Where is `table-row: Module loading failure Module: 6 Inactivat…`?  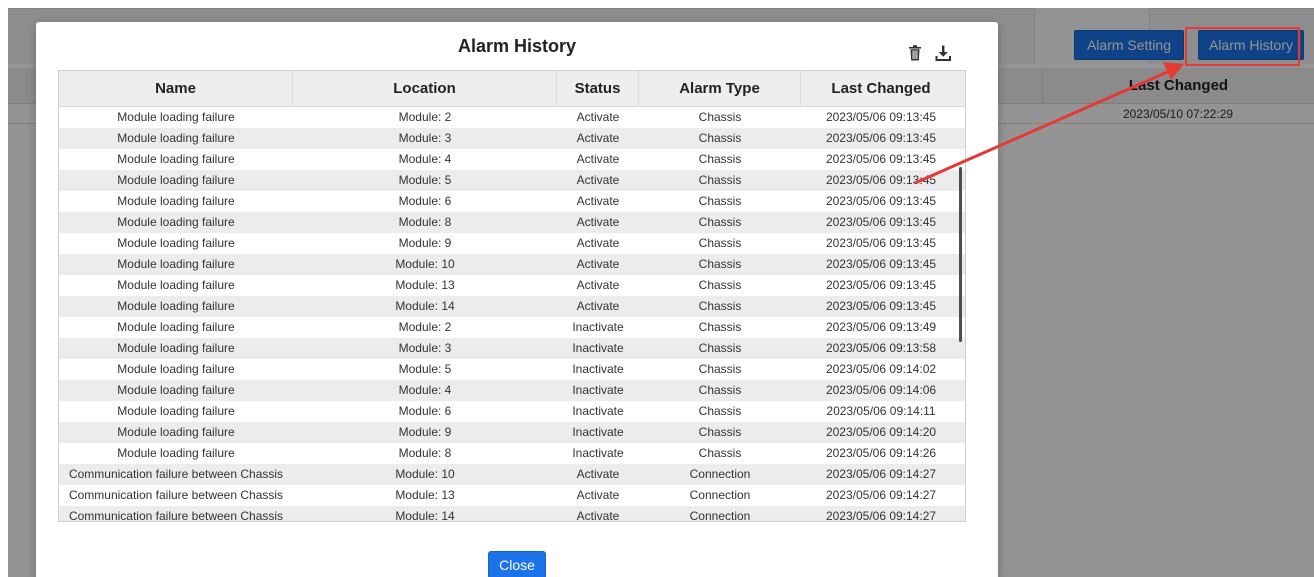 table-row: Module loading failure Module: 6 Inactivat… is located at coordinates (512, 411).